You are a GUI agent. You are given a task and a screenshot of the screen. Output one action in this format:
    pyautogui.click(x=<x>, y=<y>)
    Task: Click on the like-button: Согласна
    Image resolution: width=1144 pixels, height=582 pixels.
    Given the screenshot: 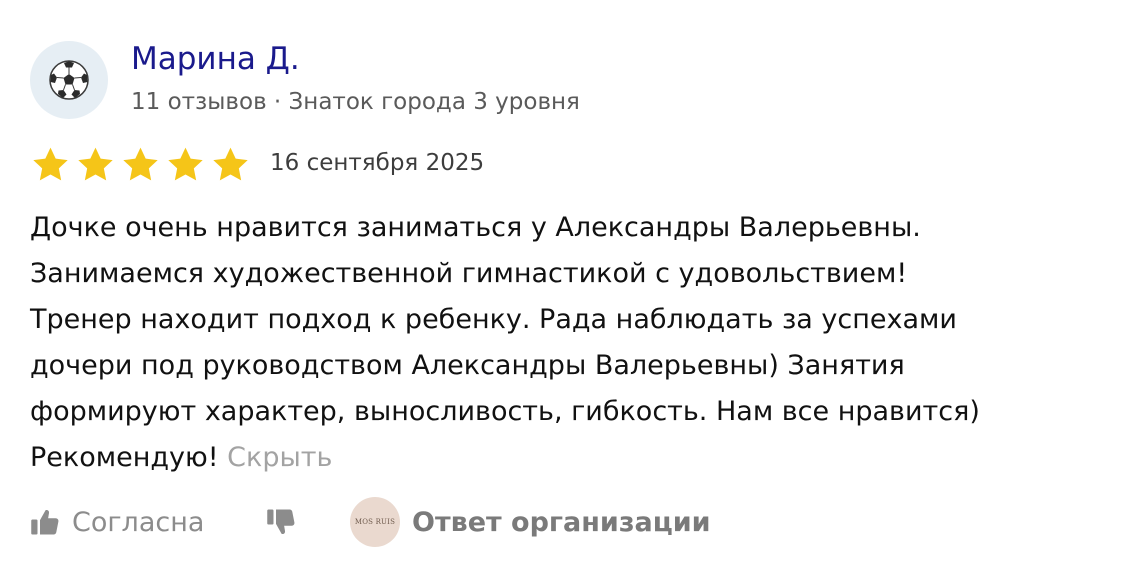 What is the action you would take?
    pyautogui.click(x=117, y=522)
    